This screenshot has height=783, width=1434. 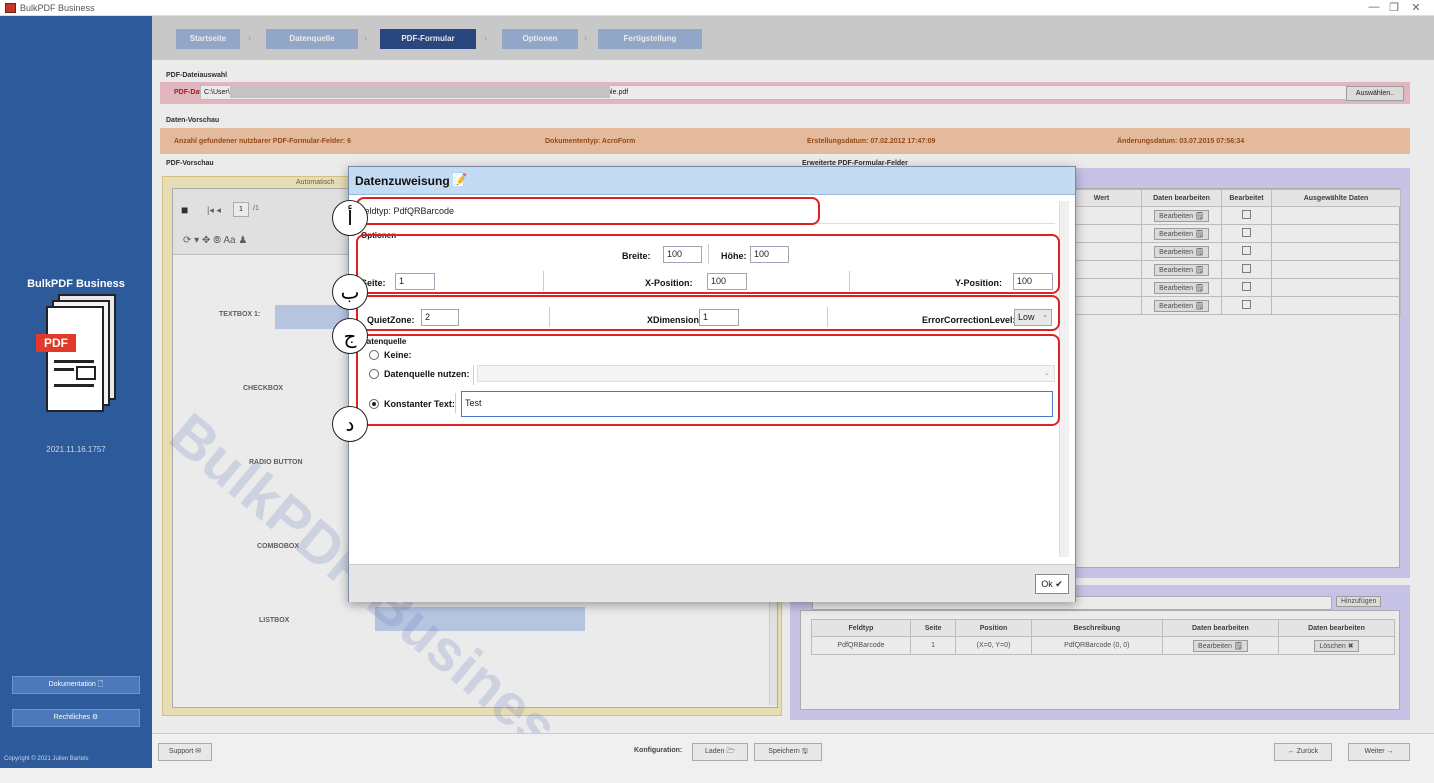 I want to click on marker-2: ب, so click(x=350, y=292).